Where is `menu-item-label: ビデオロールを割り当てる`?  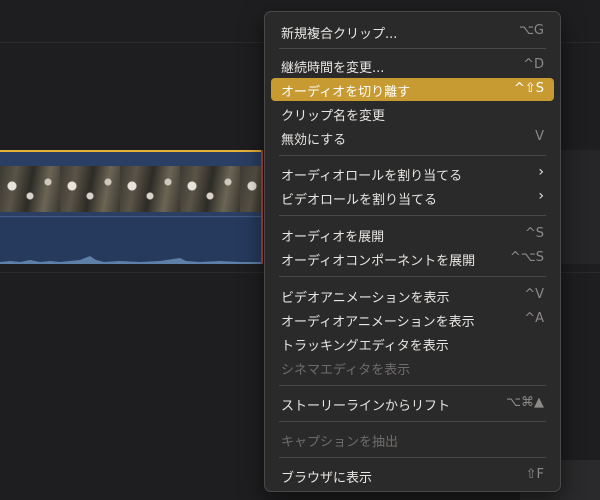 menu-item-label: ビデオロールを割り当てる is located at coordinates (359, 200).